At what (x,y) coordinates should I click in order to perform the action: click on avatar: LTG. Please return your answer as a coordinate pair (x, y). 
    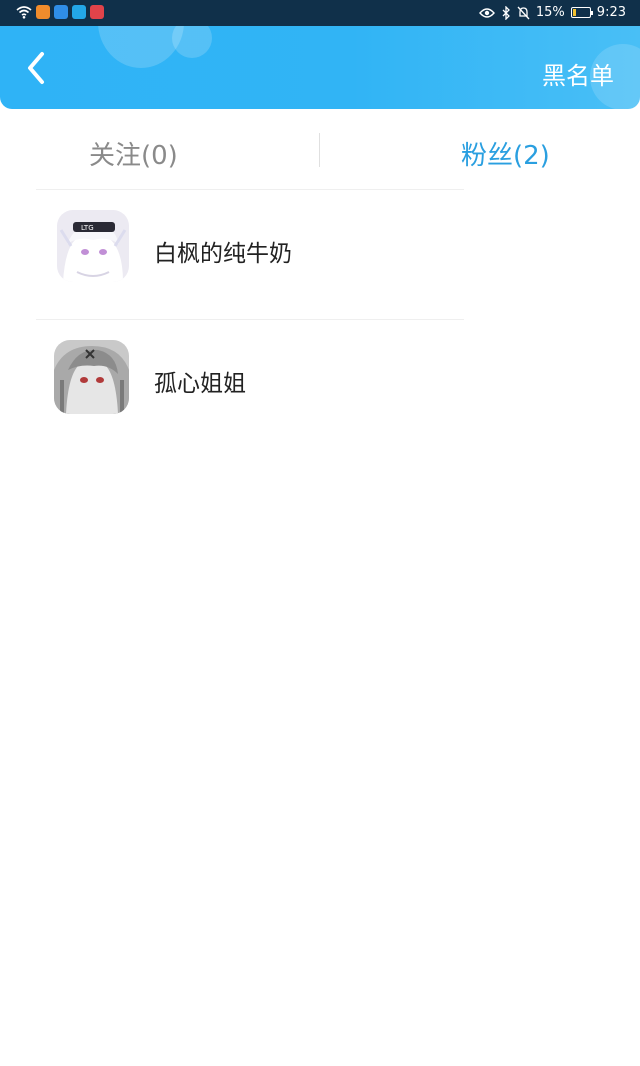
    Looking at the image, I should click on (93, 246).